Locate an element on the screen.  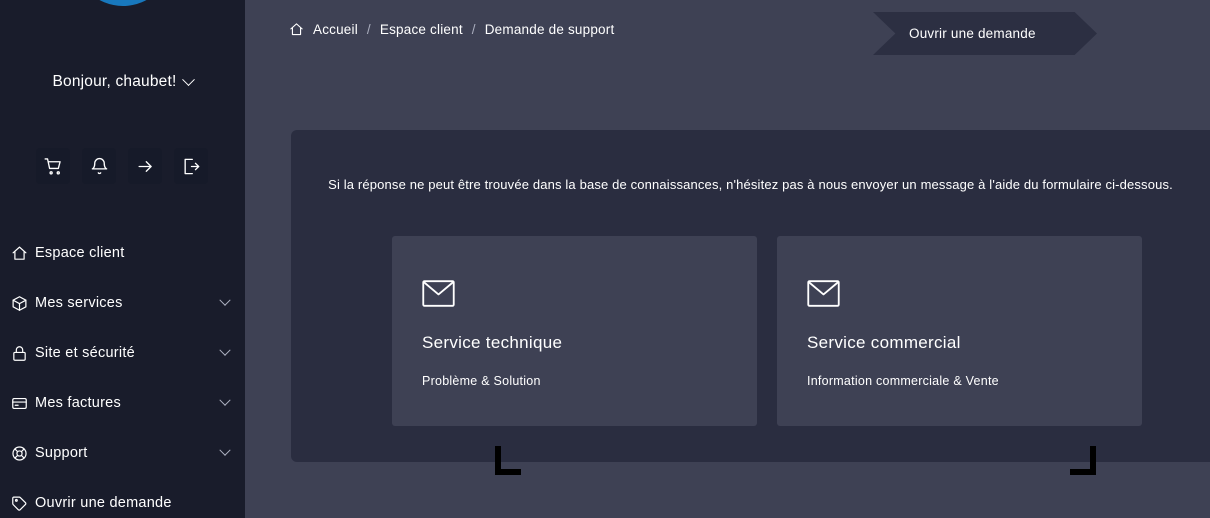
cart-button is located at coordinates (53, 166).